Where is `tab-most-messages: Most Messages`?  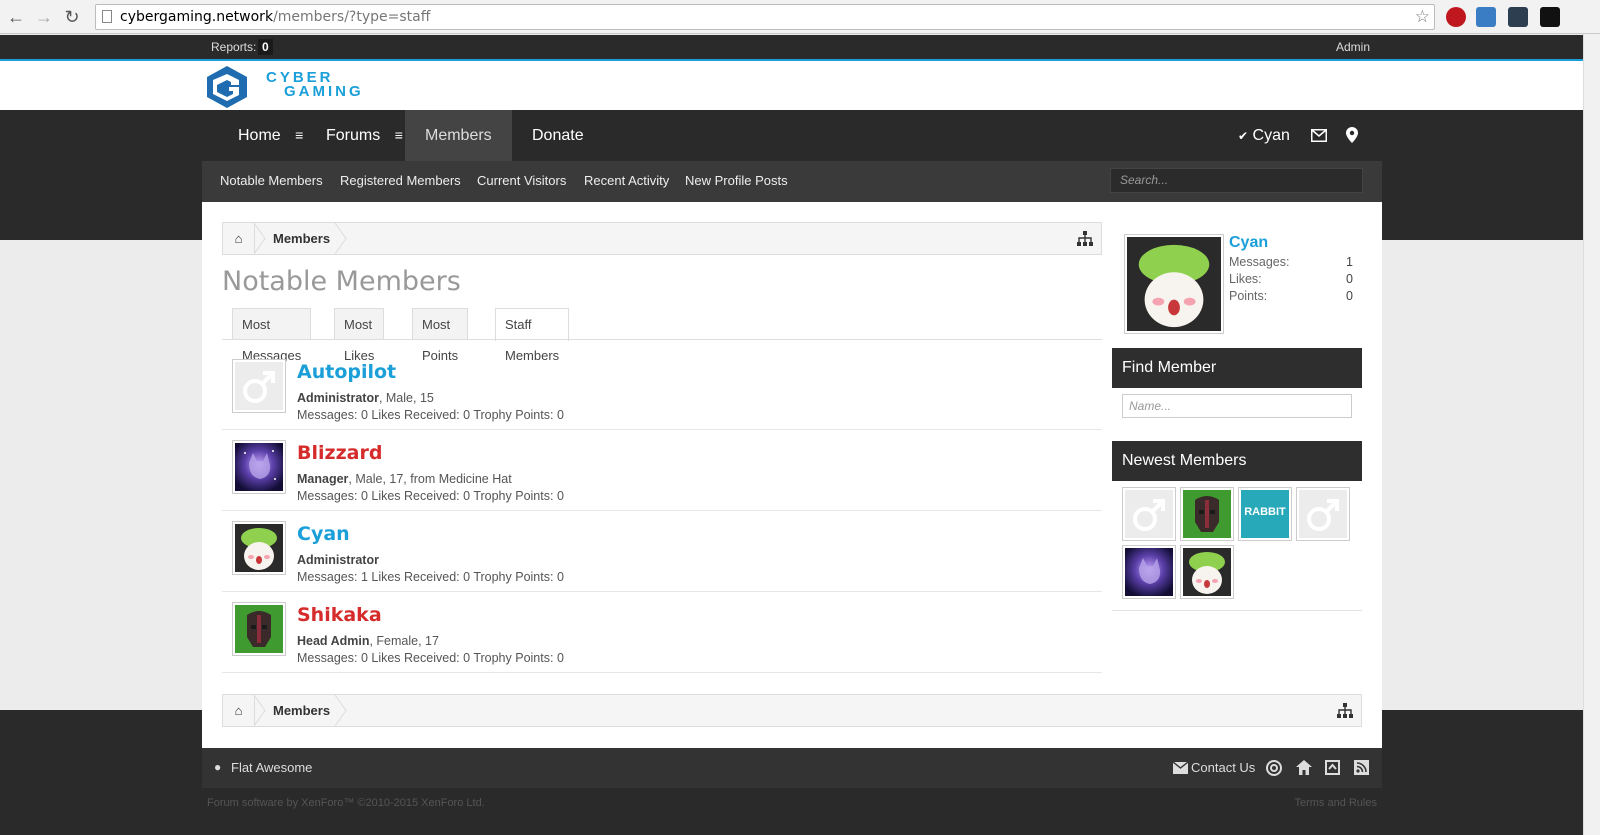 tab-most-messages: Most Messages is located at coordinates (272, 335).